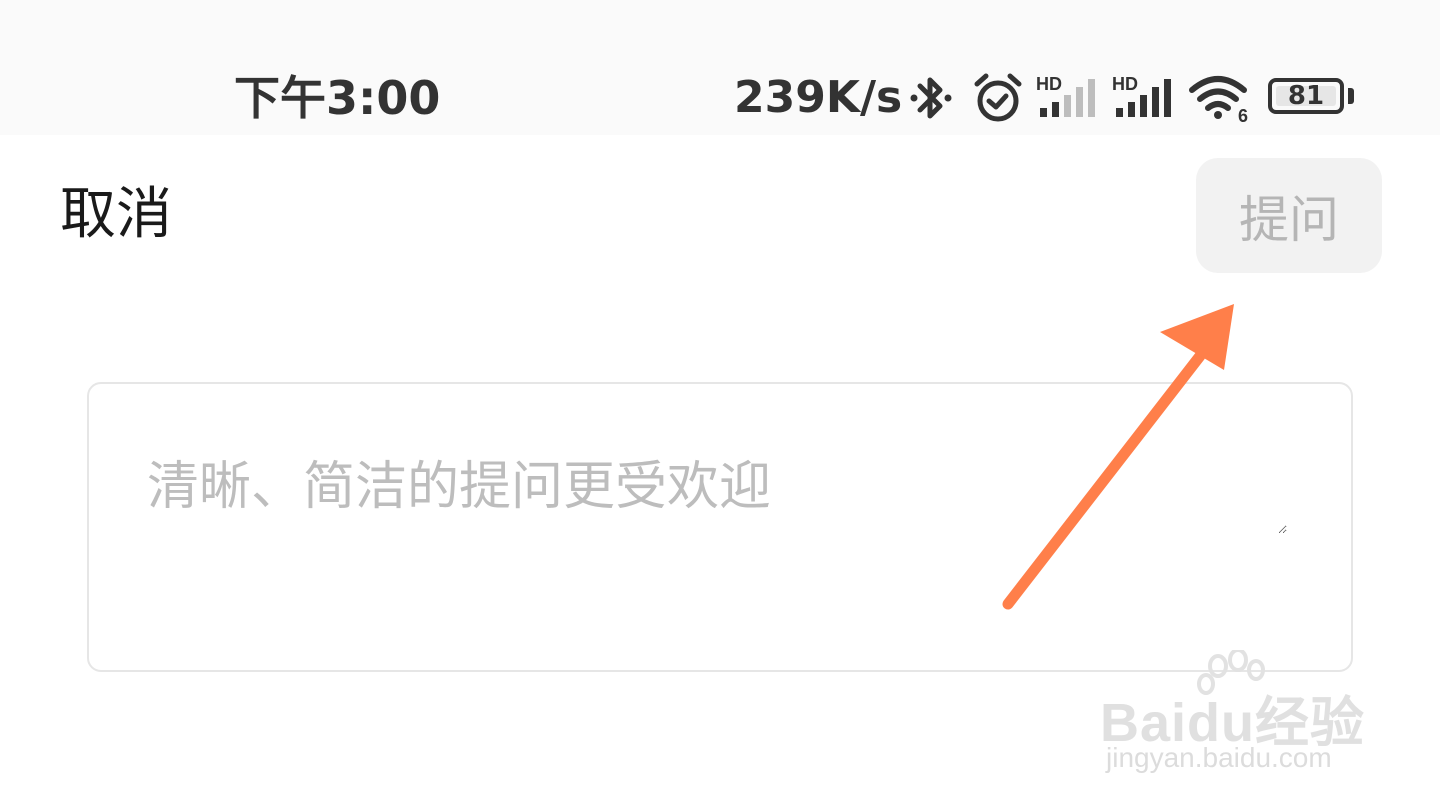 The height and width of the screenshot is (810, 1440). I want to click on network-speed: 239K/s, so click(818, 97).